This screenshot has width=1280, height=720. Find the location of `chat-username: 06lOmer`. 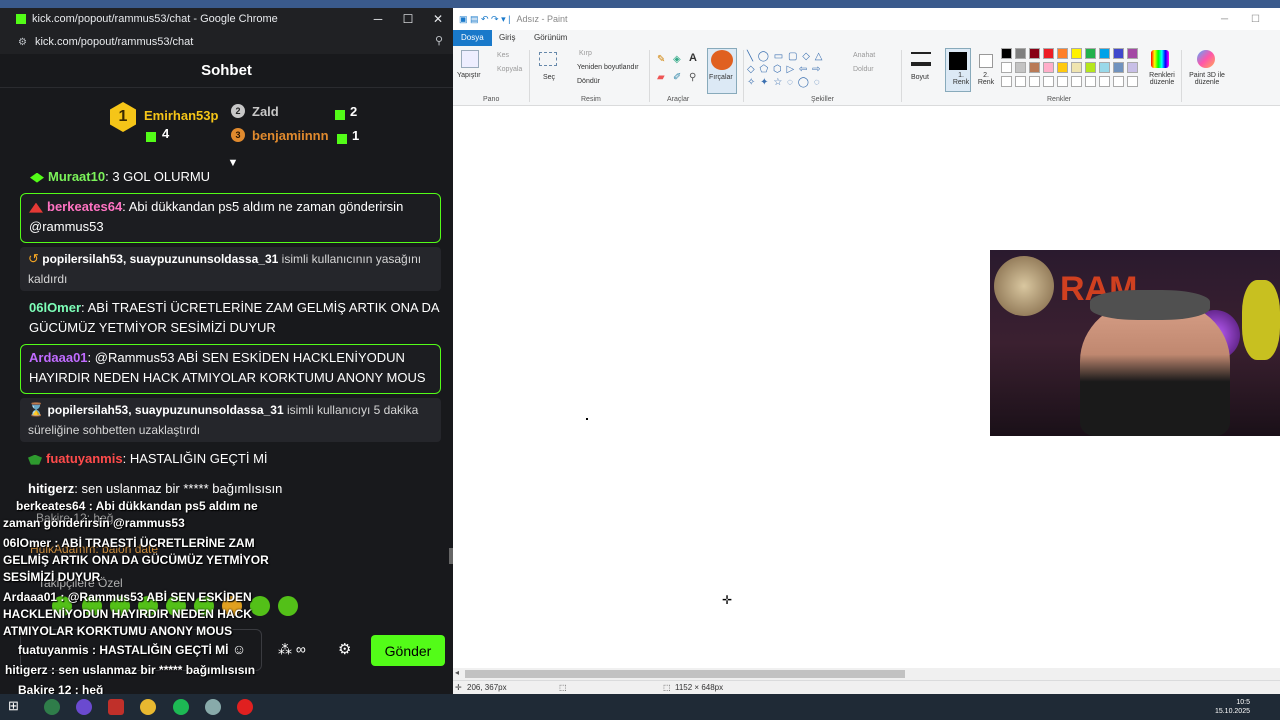

chat-username: 06lOmer is located at coordinates (55, 307).